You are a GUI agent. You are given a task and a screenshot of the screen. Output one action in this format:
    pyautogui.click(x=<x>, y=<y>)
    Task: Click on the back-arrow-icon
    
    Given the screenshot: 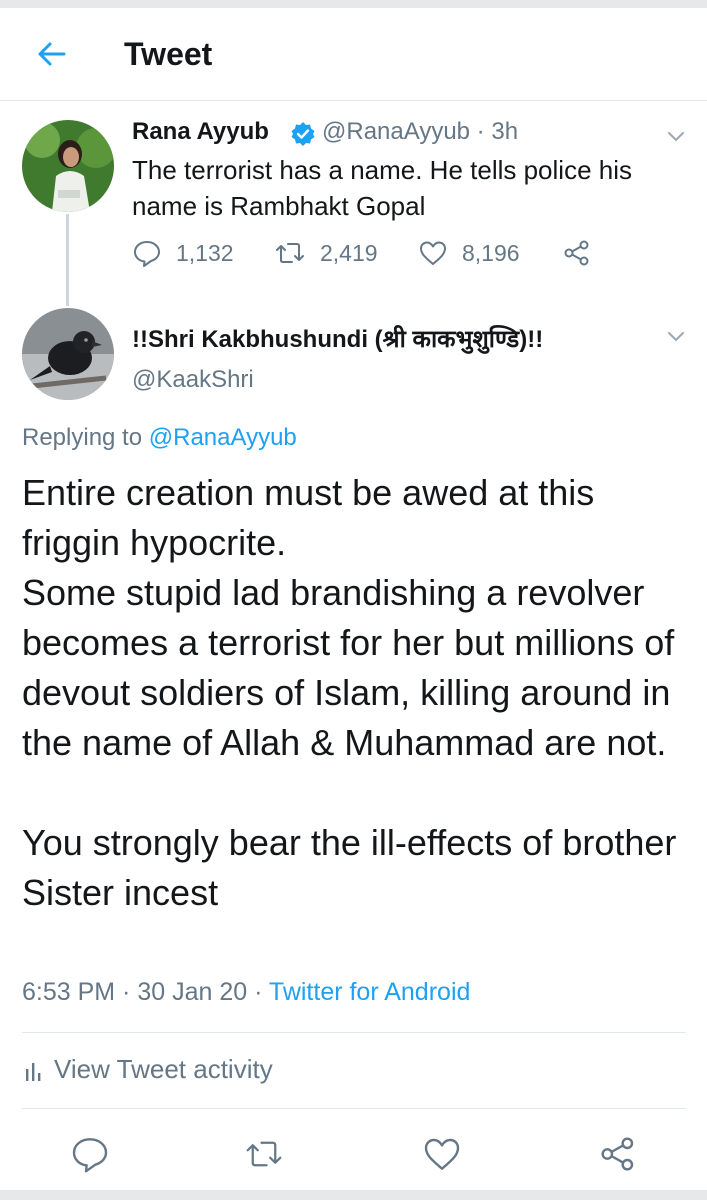 What is the action you would take?
    pyautogui.click(x=52, y=54)
    